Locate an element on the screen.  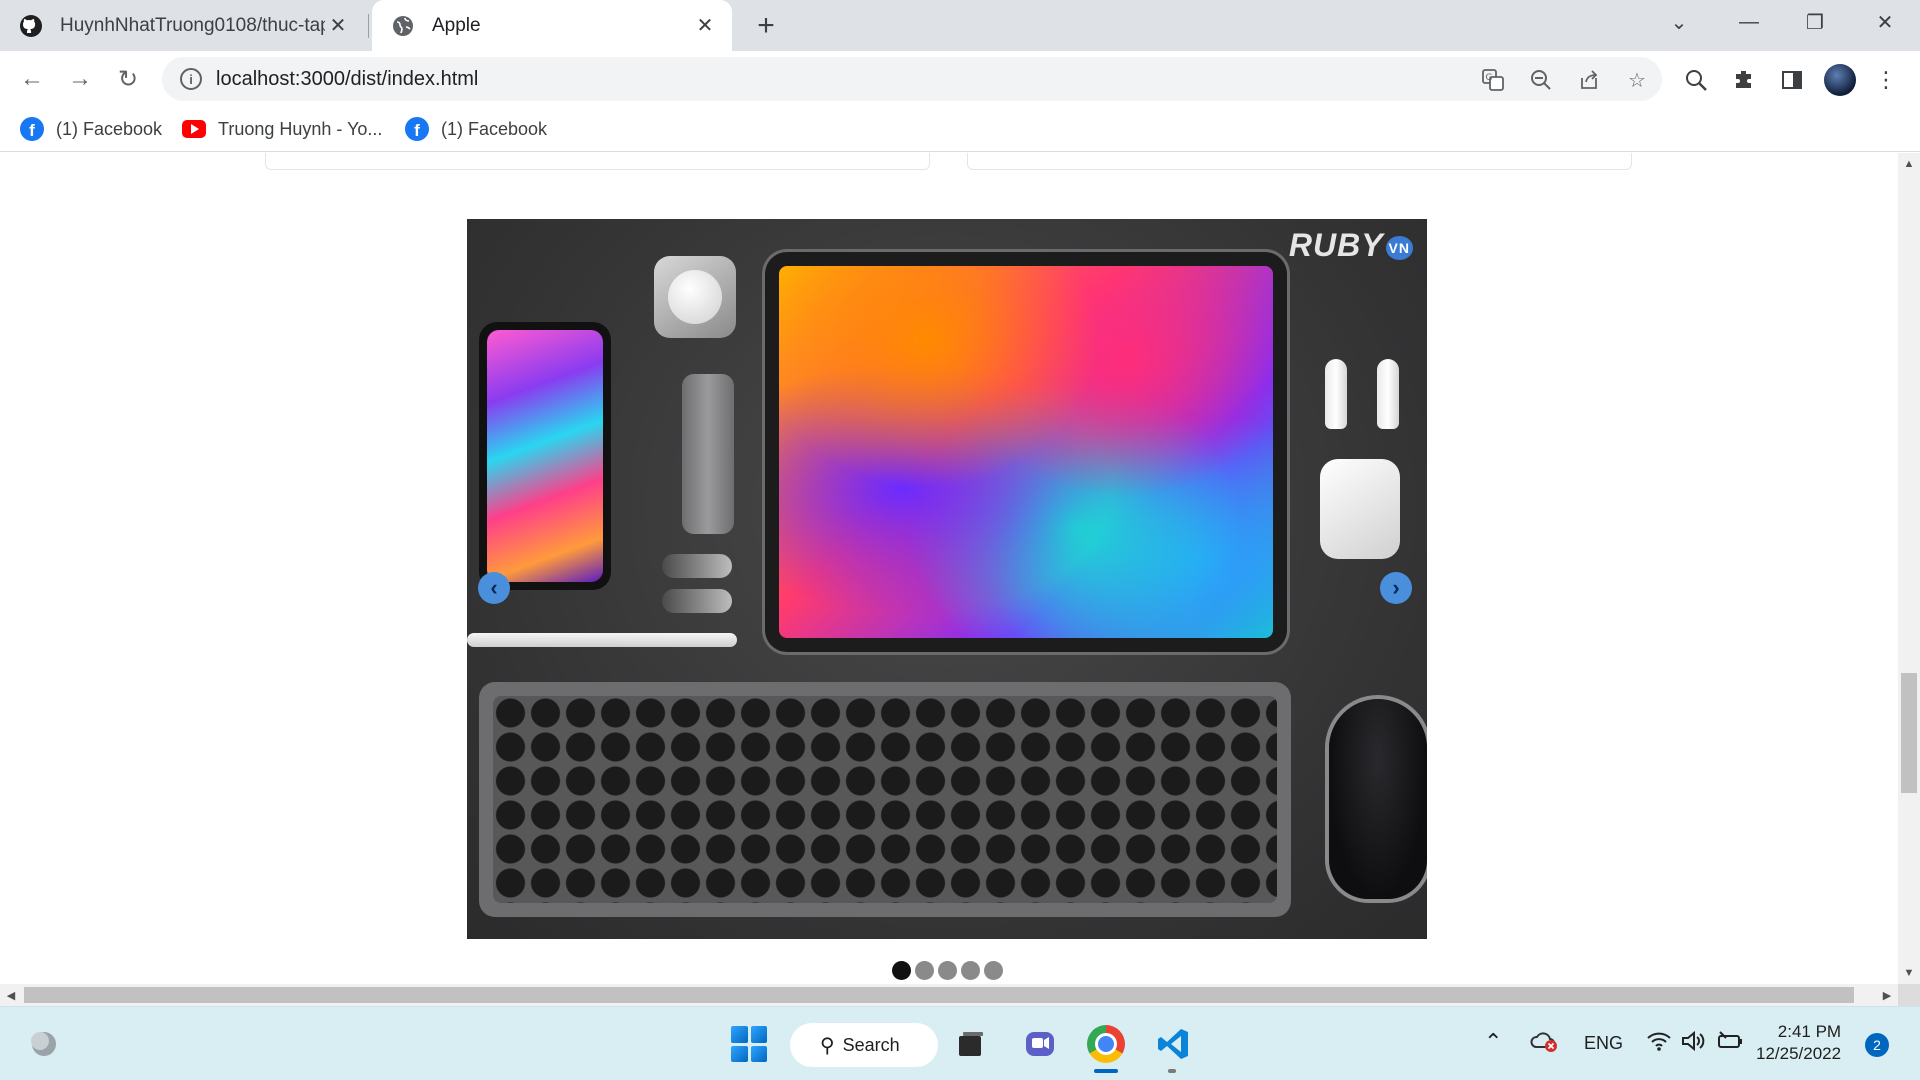
apple-pencil-image is located at coordinates (602, 640).